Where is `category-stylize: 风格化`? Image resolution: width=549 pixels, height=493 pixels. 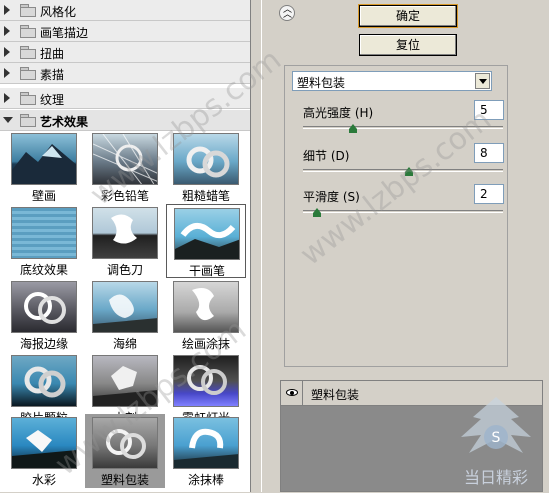
category-stylize: 风格化 is located at coordinates (125, 10).